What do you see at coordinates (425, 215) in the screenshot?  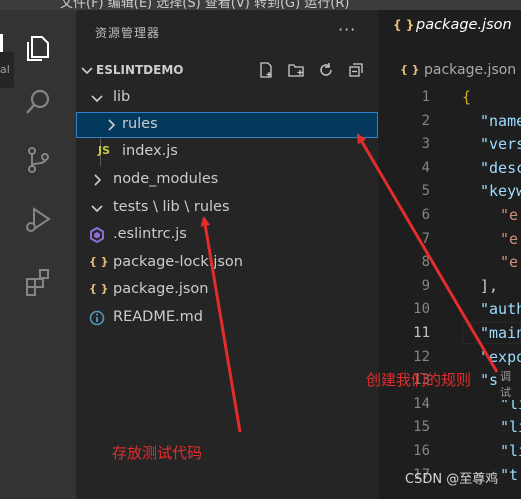 I see `line-number: 6` at bounding box center [425, 215].